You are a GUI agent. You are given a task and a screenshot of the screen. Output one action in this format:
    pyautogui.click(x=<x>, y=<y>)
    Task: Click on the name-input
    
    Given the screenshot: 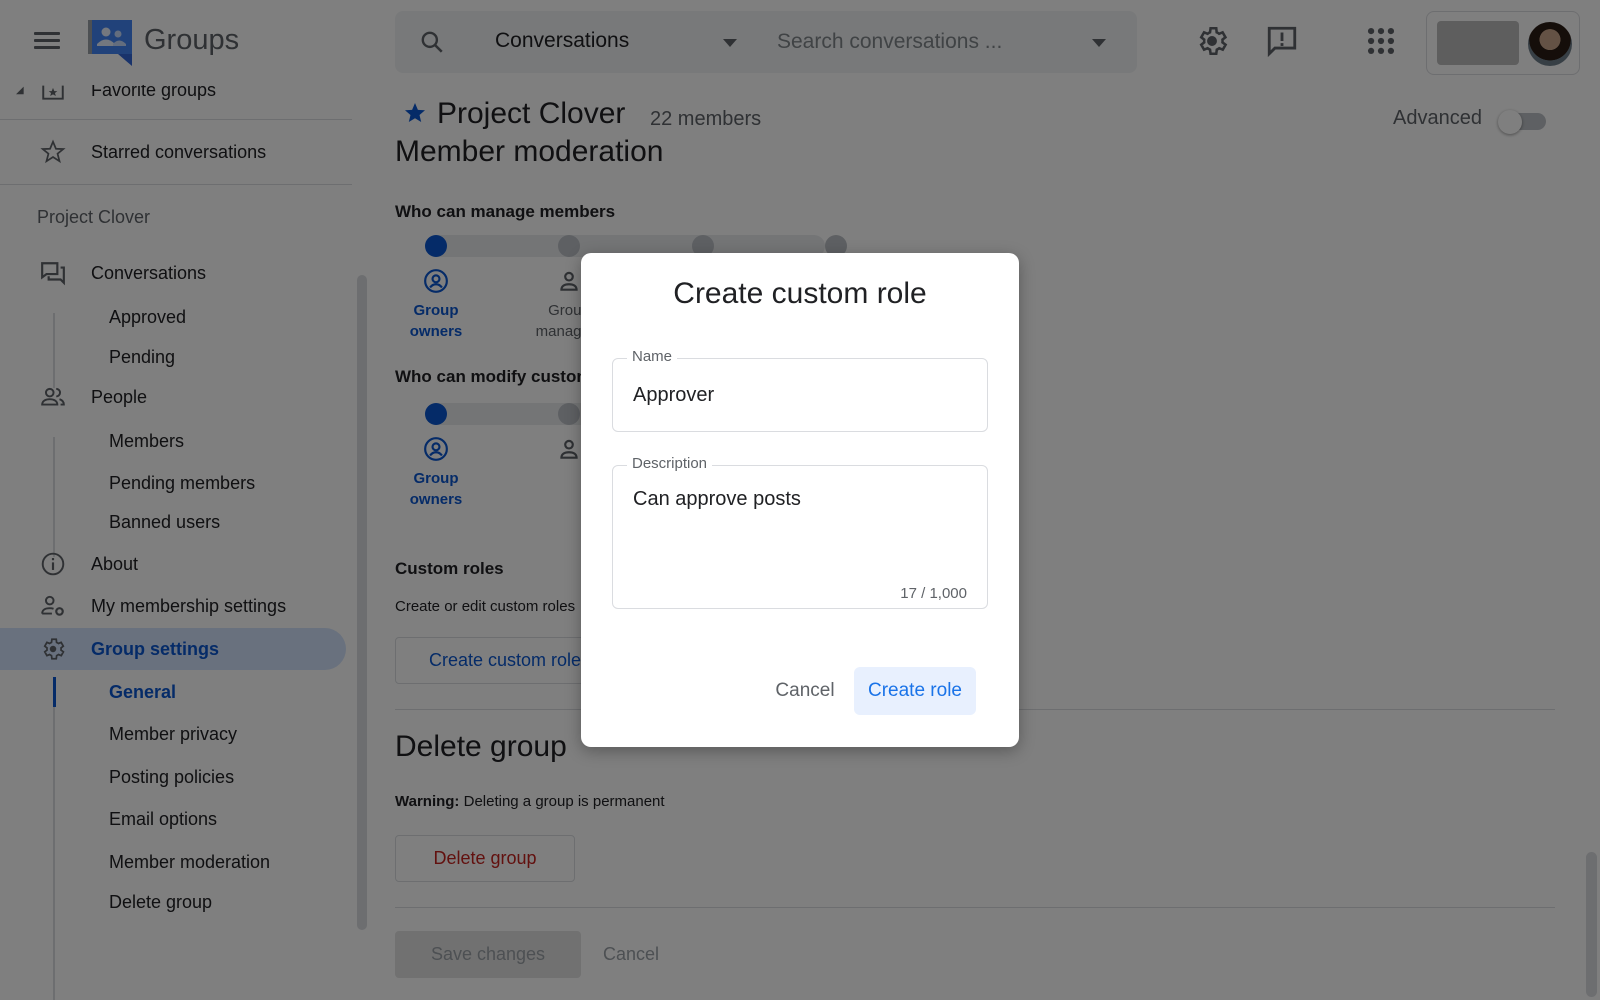 What is the action you would take?
    pyautogui.click(x=798, y=395)
    